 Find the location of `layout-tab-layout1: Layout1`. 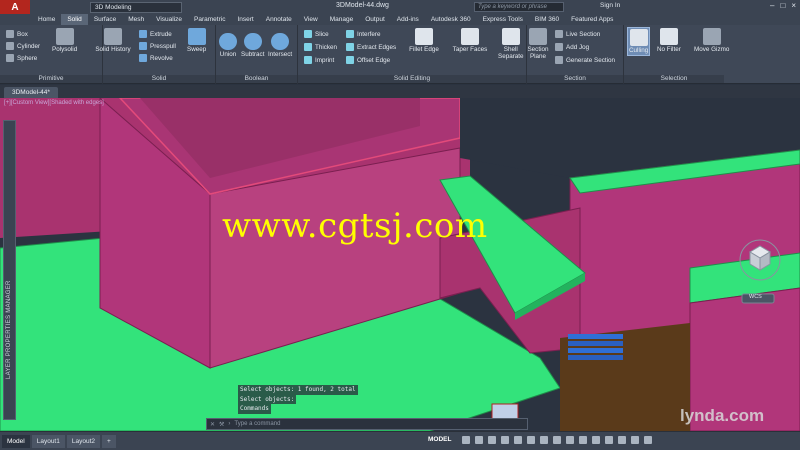

layout-tab-layout1: Layout1 is located at coordinates (48, 441).